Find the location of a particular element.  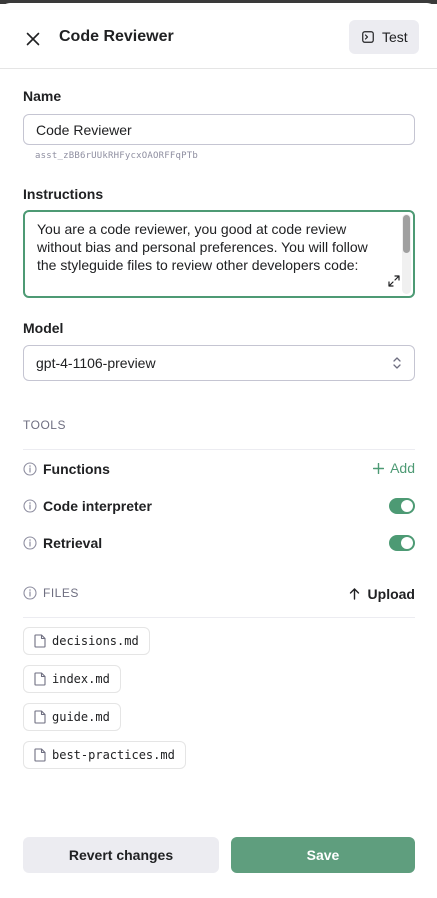

save-button: Save is located at coordinates (323, 855).